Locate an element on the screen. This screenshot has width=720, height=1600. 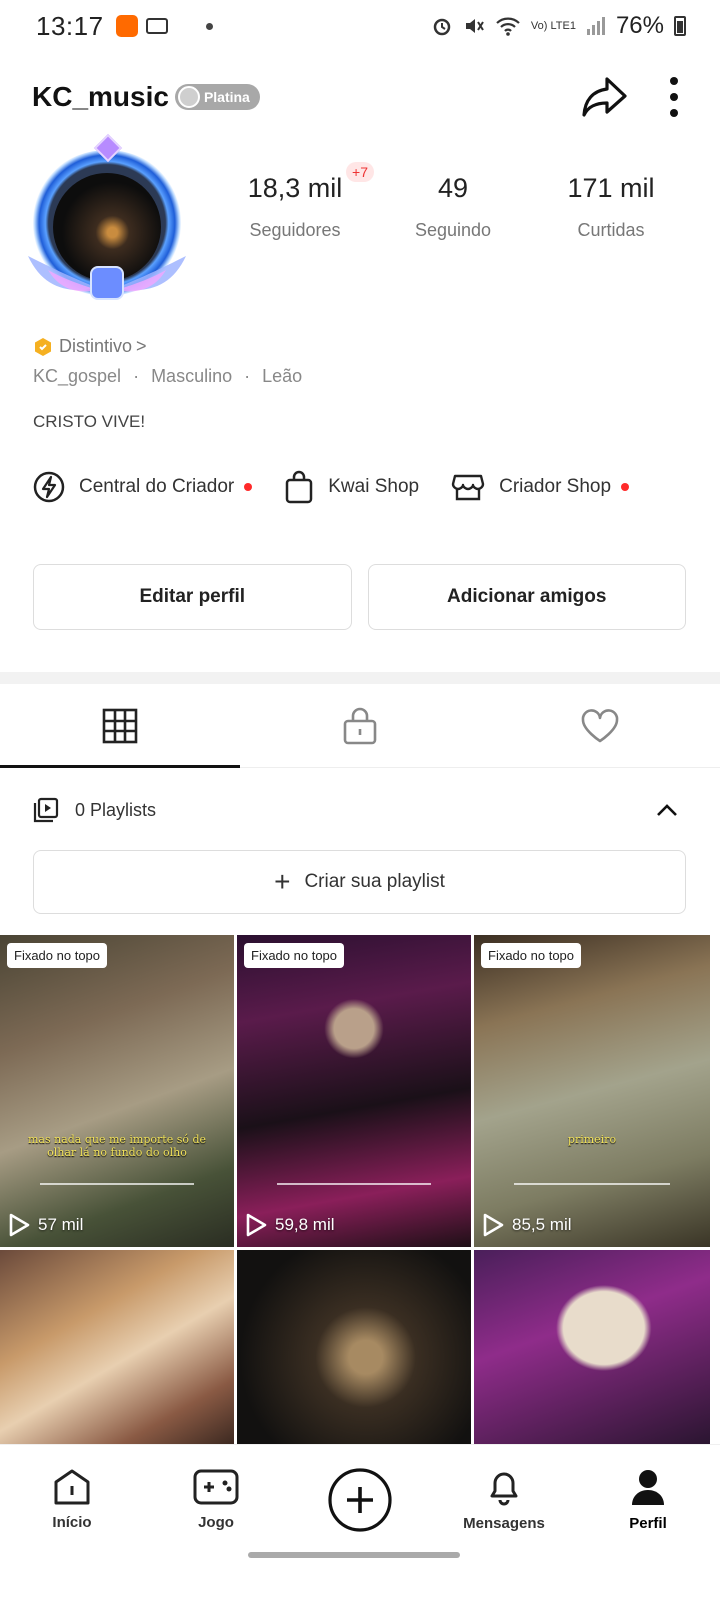
create-plus-icon is located at coordinates (360, 1499).